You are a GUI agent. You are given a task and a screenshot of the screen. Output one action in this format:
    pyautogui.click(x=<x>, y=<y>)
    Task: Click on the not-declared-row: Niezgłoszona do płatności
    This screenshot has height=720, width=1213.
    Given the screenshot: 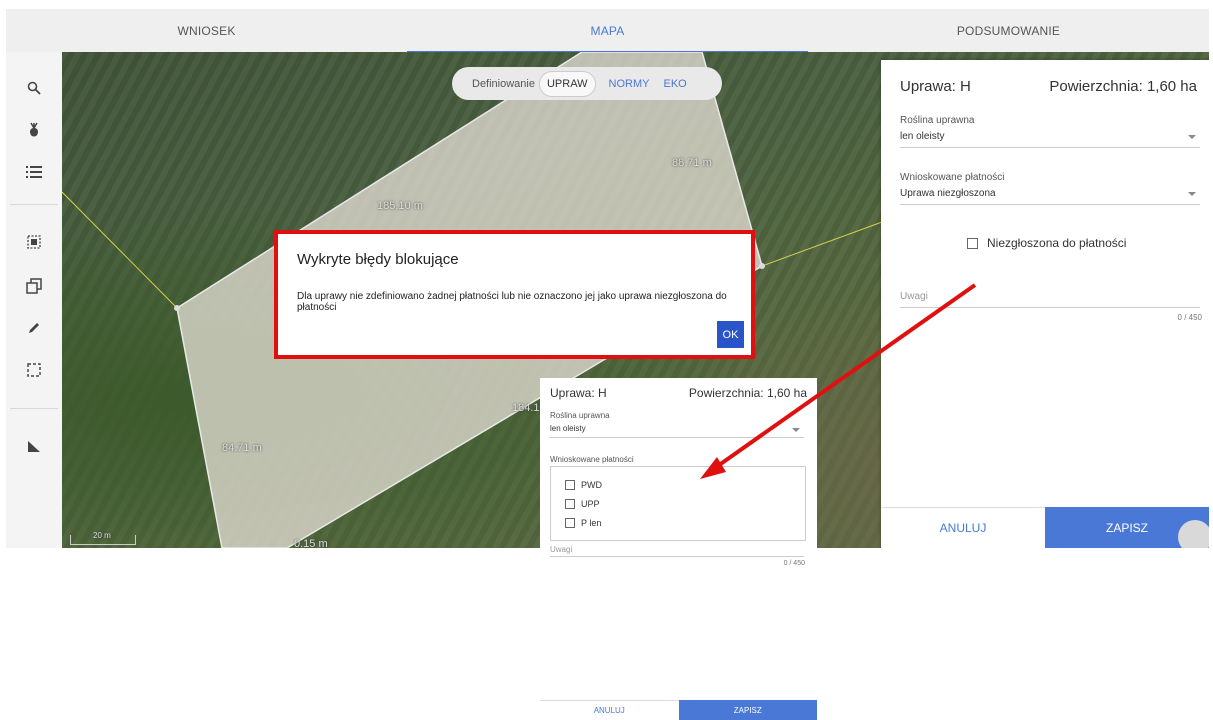 What is the action you would take?
    pyautogui.click(x=1046, y=243)
    